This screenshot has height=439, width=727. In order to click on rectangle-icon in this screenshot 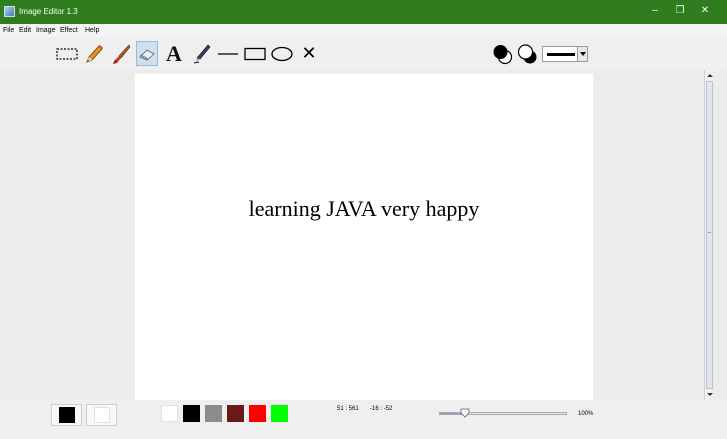, I will do `click(255, 53)`.